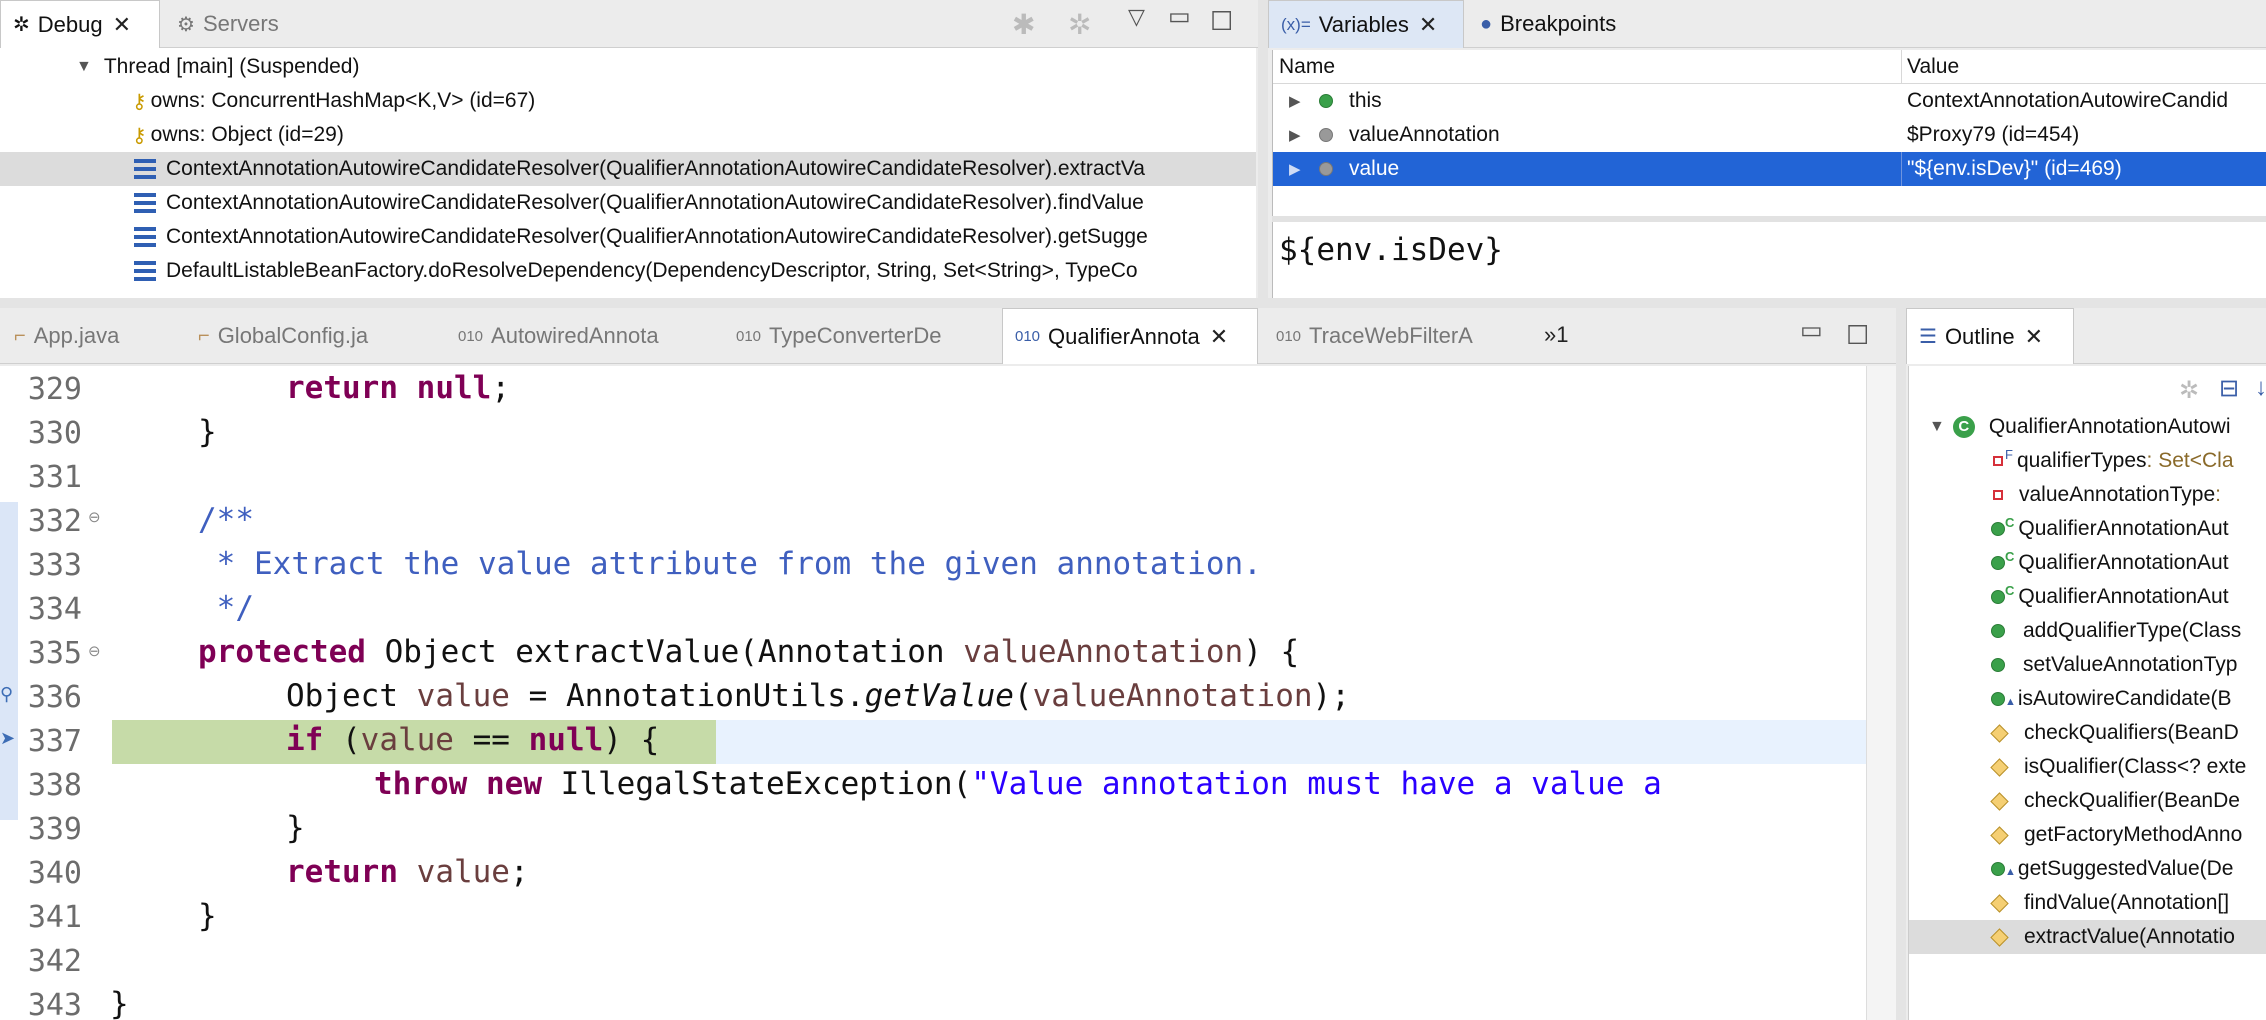 The height and width of the screenshot is (1020, 2266). Describe the element at coordinates (398, 388) in the screenshot. I see `code-line: return null;` at that location.